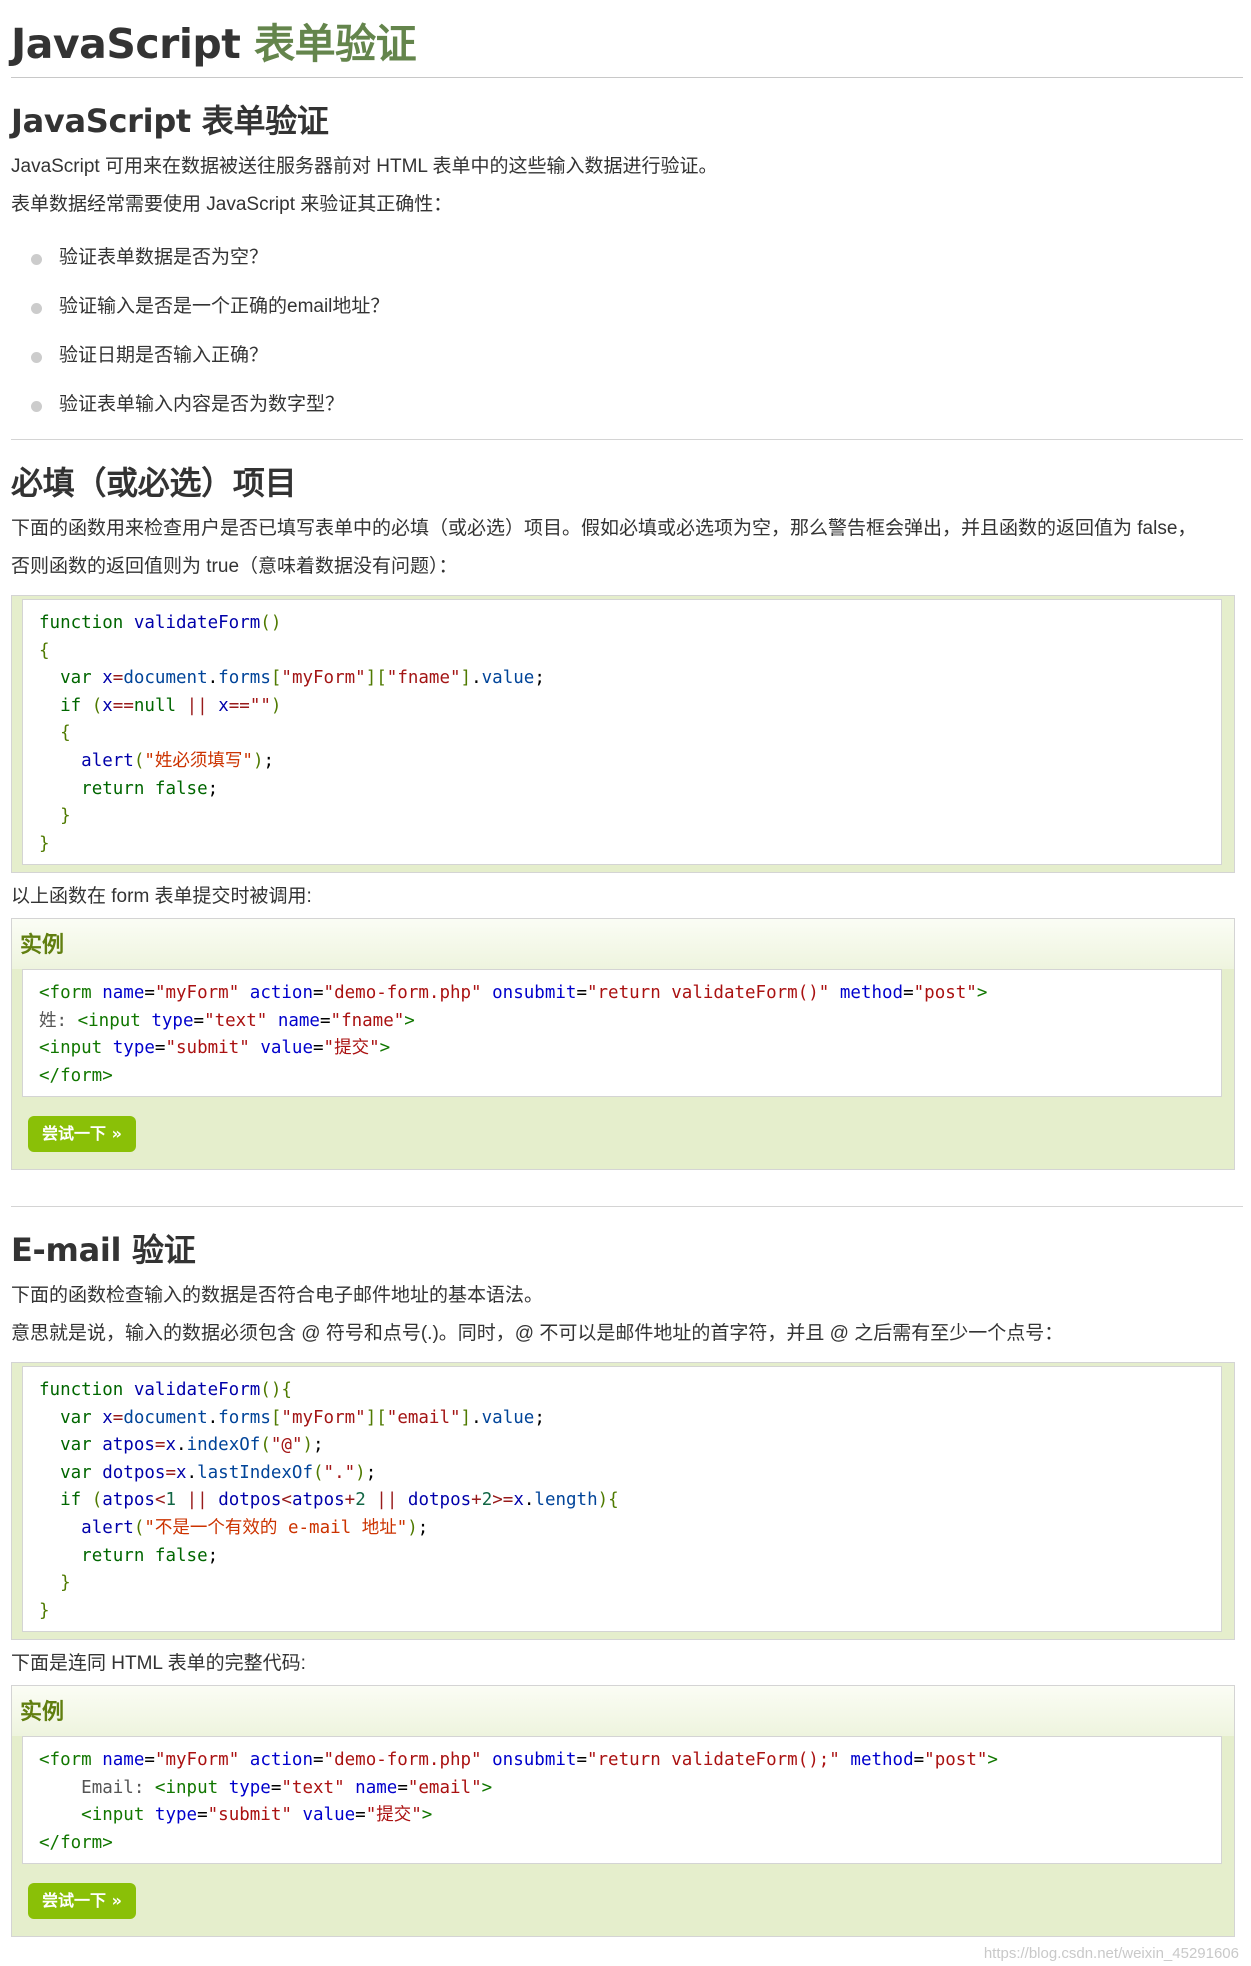 This screenshot has width=1251, height=1966. What do you see at coordinates (170, 121) in the screenshot?
I see `section-heading-form-validation: JavaScript 表单验证` at bounding box center [170, 121].